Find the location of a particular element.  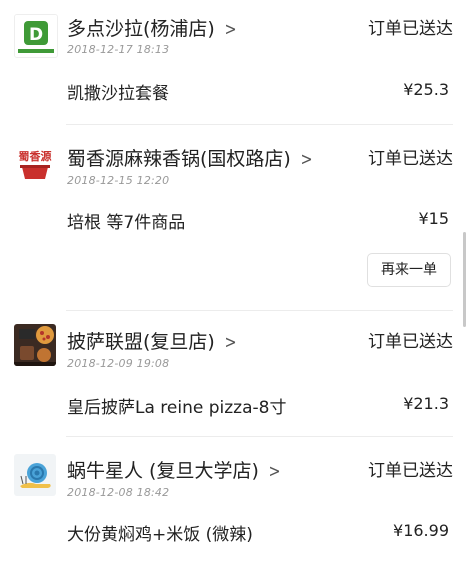

order-time: 2018-12-15 12:20 is located at coordinates (118, 180).